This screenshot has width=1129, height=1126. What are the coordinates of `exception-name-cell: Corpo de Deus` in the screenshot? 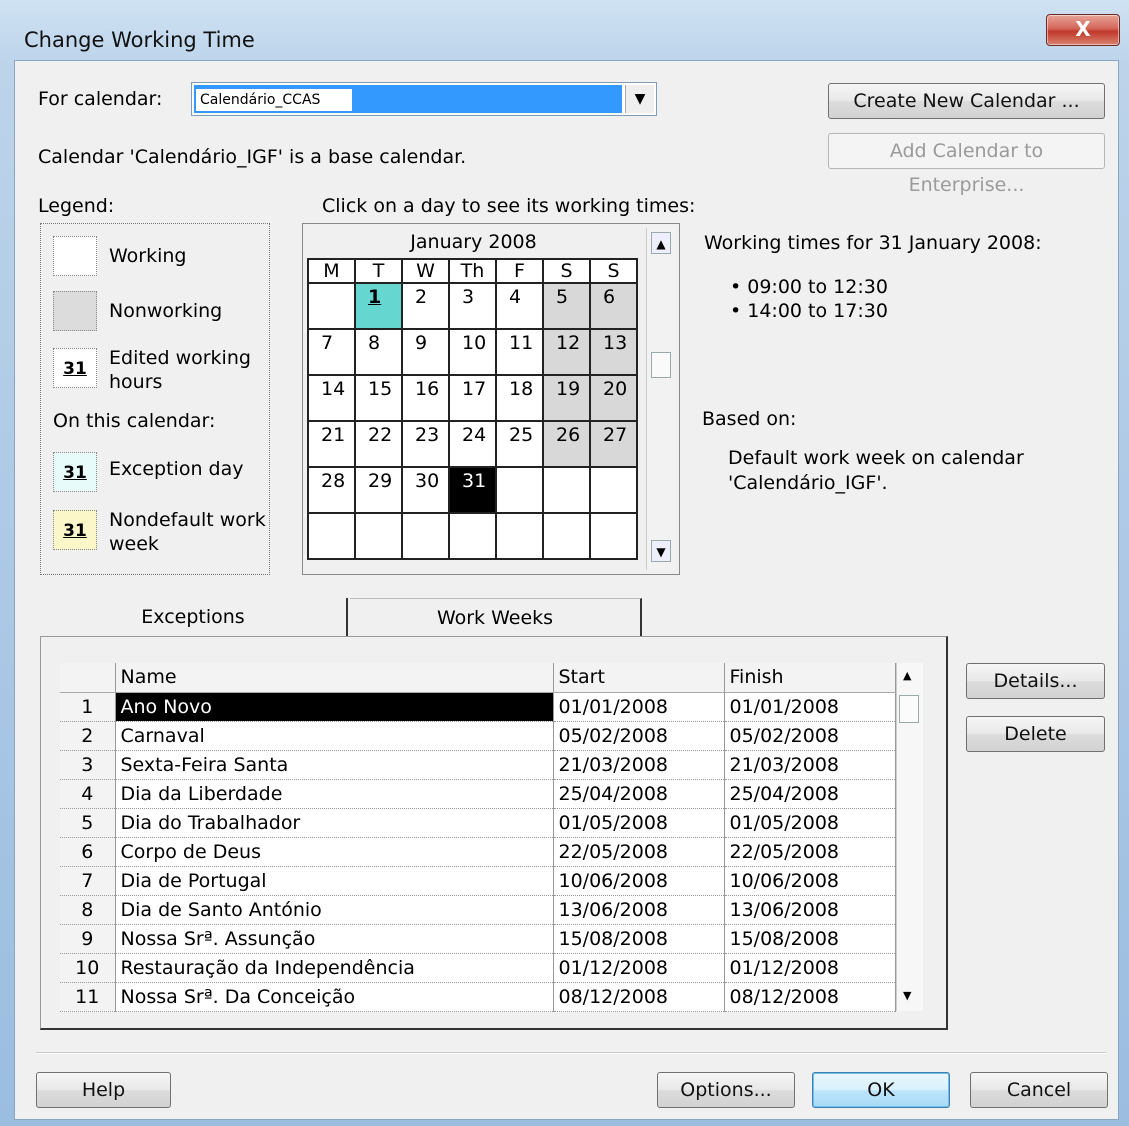 It's located at (334, 852).